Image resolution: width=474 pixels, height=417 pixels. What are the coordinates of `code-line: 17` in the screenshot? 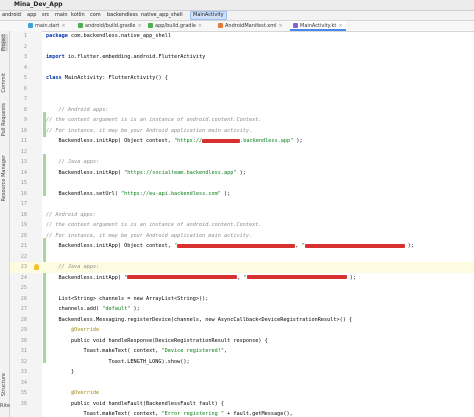 It's located at (242, 204).